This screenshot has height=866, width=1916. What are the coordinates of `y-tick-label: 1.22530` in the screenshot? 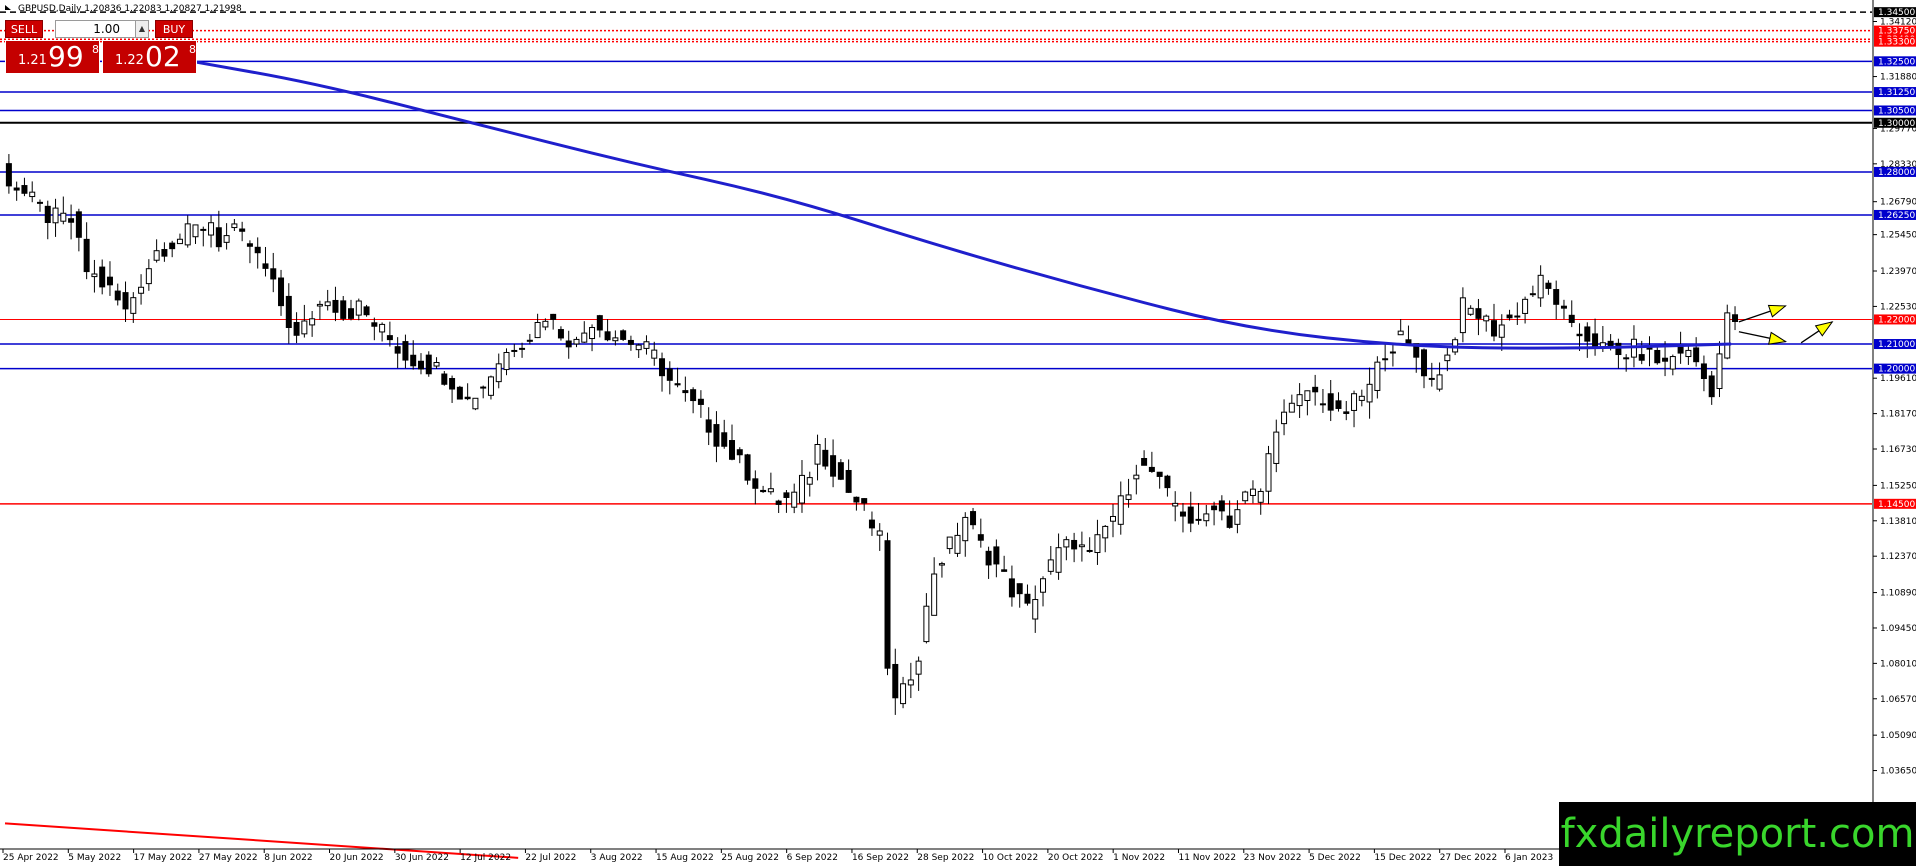 It's located at (1898, 307).